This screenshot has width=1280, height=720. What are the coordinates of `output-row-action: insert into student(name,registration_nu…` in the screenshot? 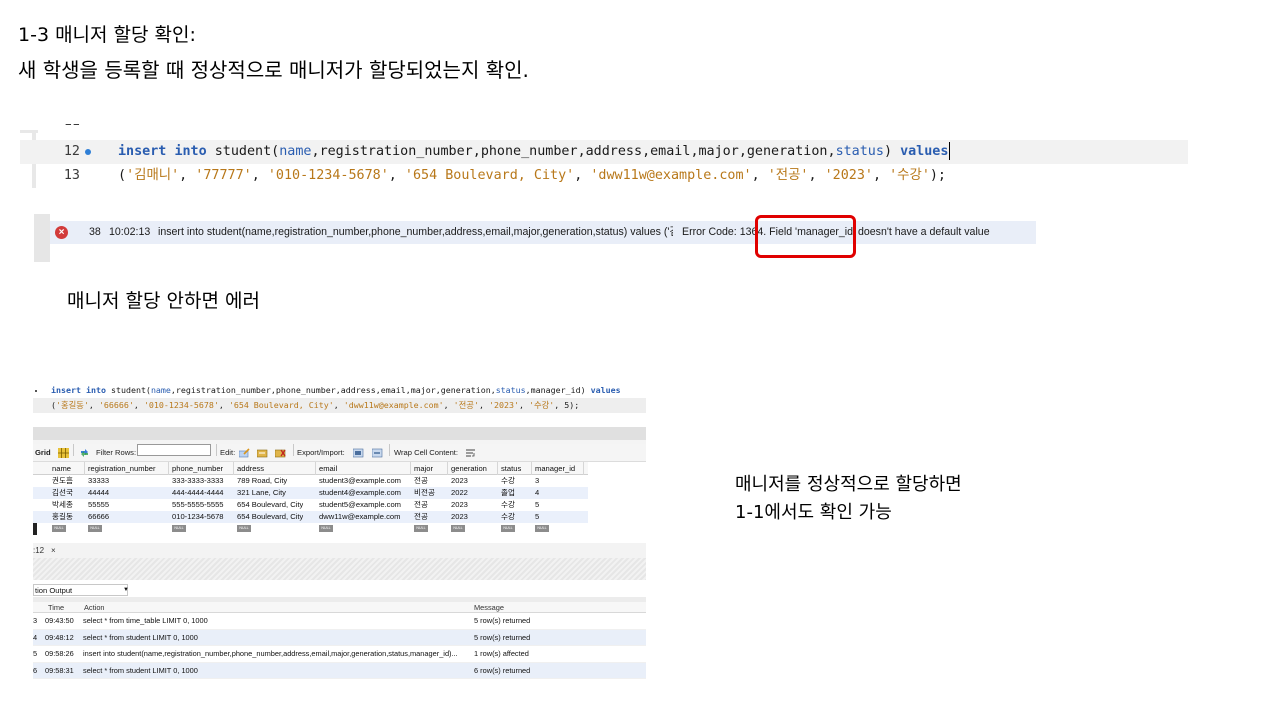 It's located at (415, 232).